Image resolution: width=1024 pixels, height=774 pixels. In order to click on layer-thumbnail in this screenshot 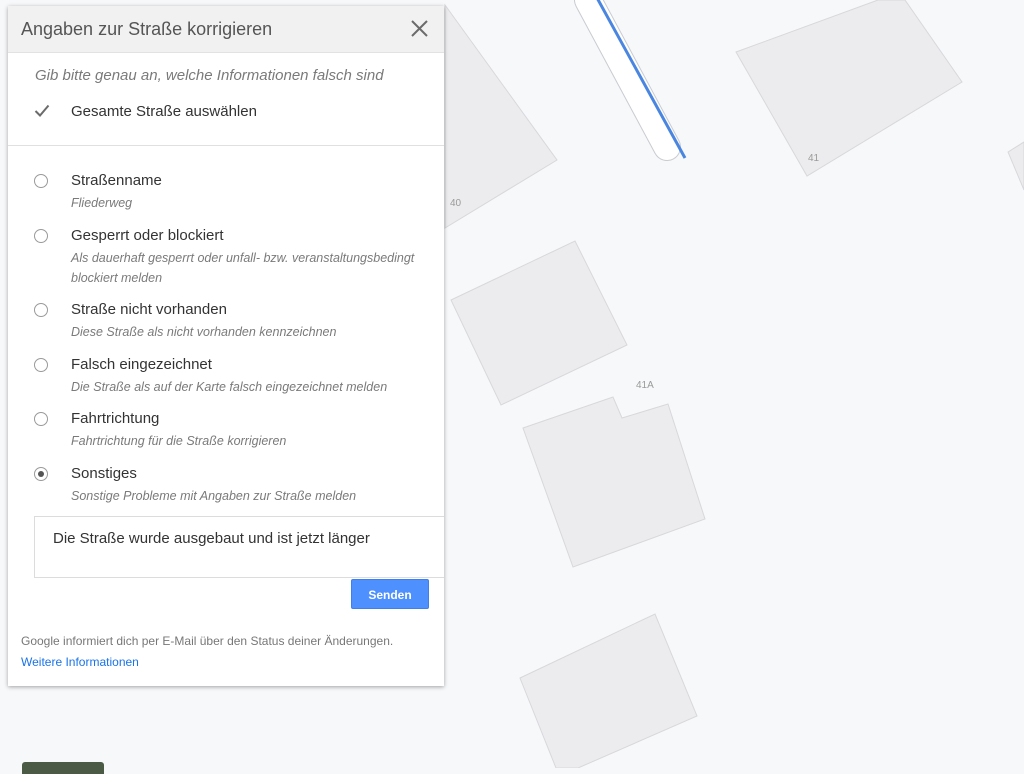, I will do `click(63, 768)`.